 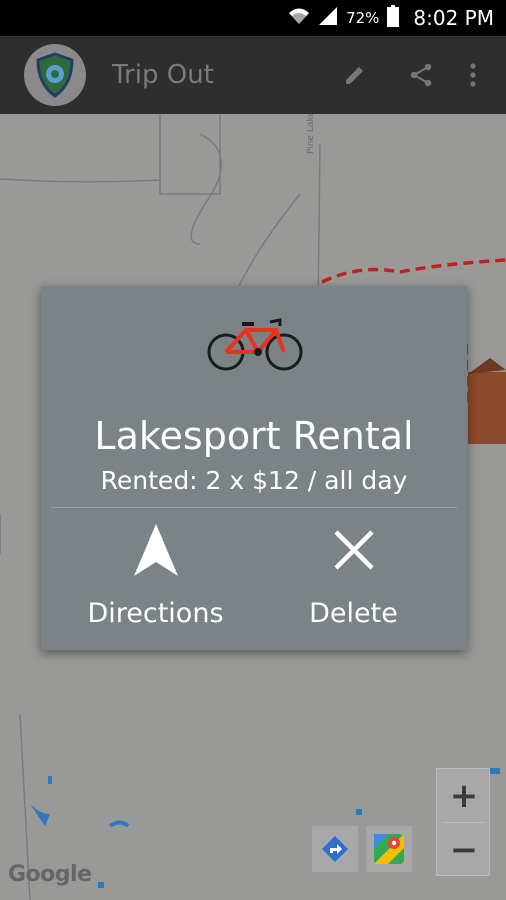 What do you see at coordinates (155, 613) in the screenshot?
I see `directions-label: Directions` at bounding box center [155, 613].